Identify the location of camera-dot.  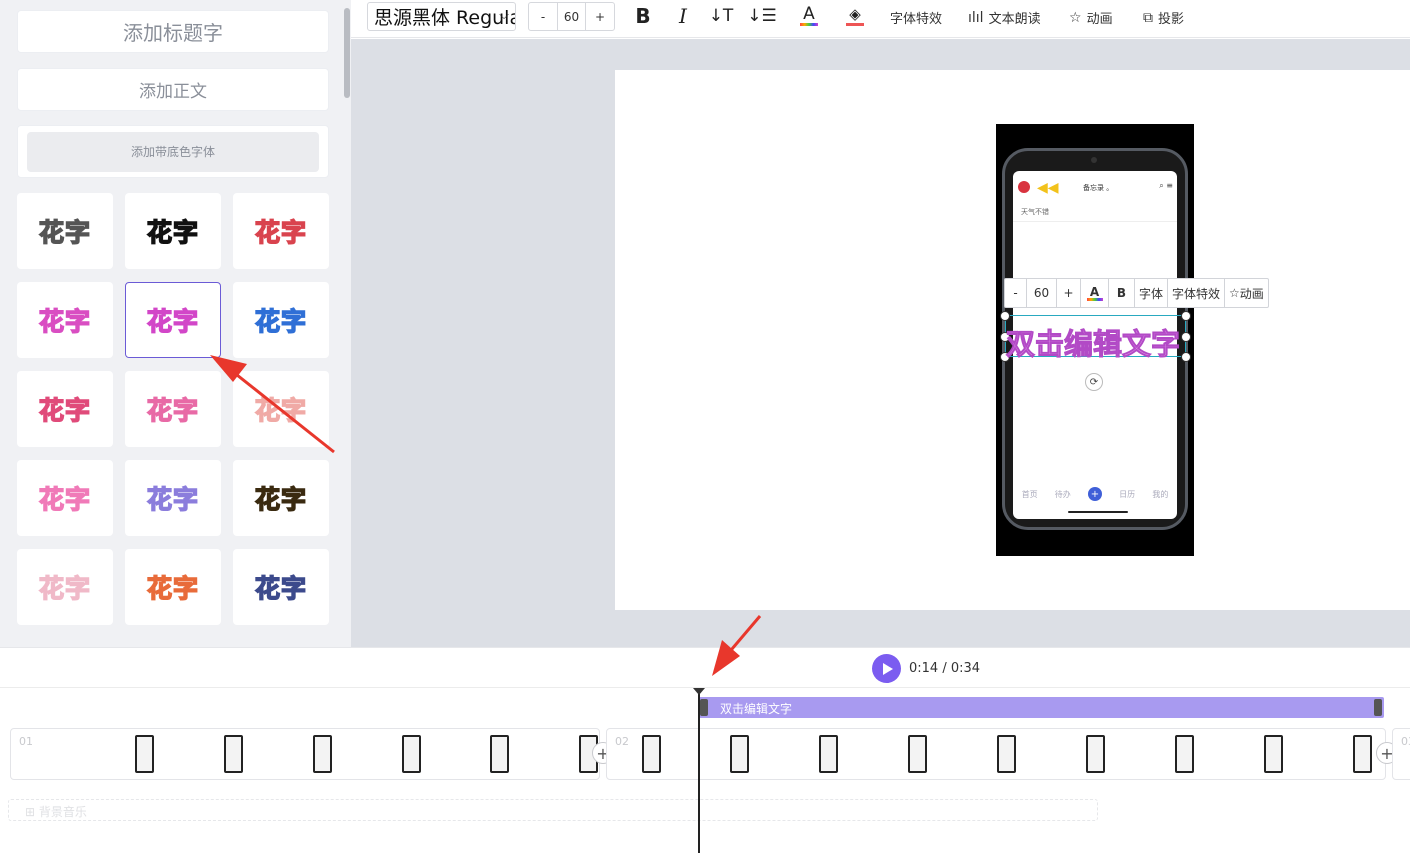
(1094, 160).